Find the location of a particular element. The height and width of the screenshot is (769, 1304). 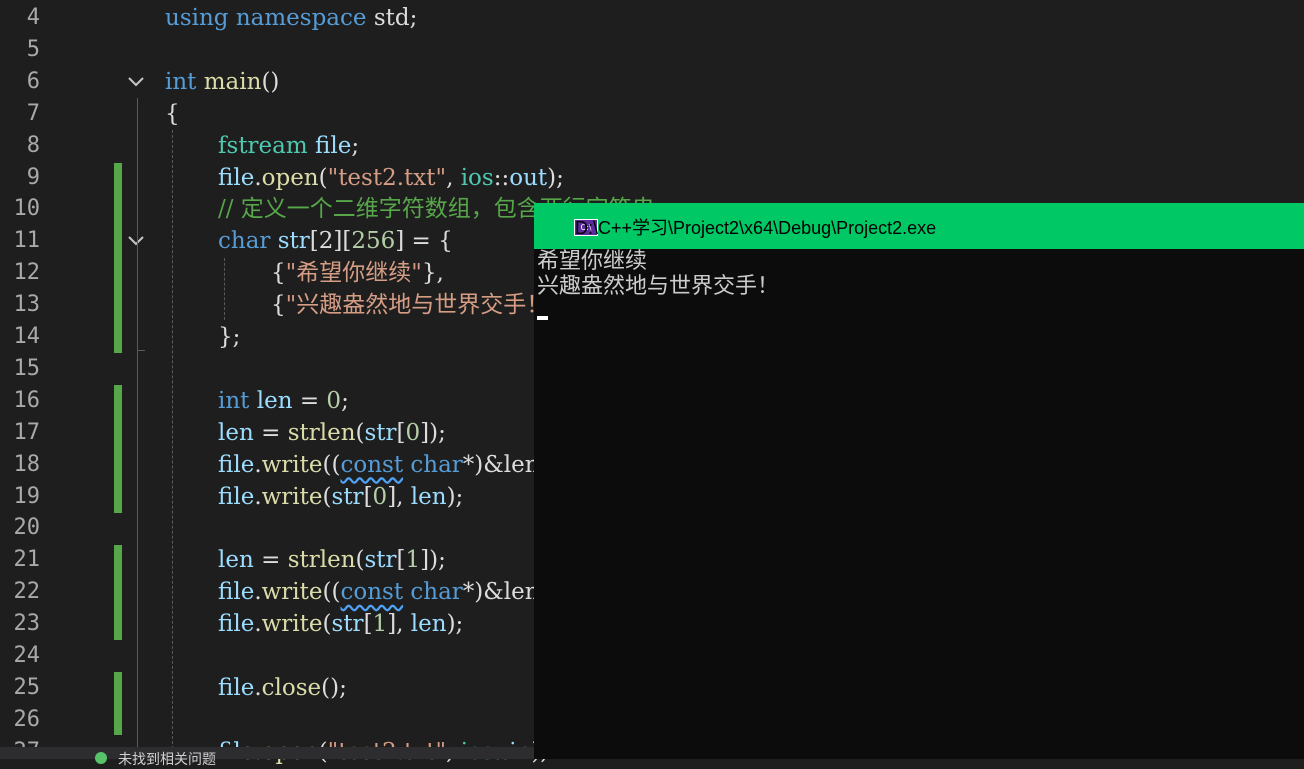

console-output-line: 兴趣盎然地与世界交手！ is located at coordinates (658, 286).